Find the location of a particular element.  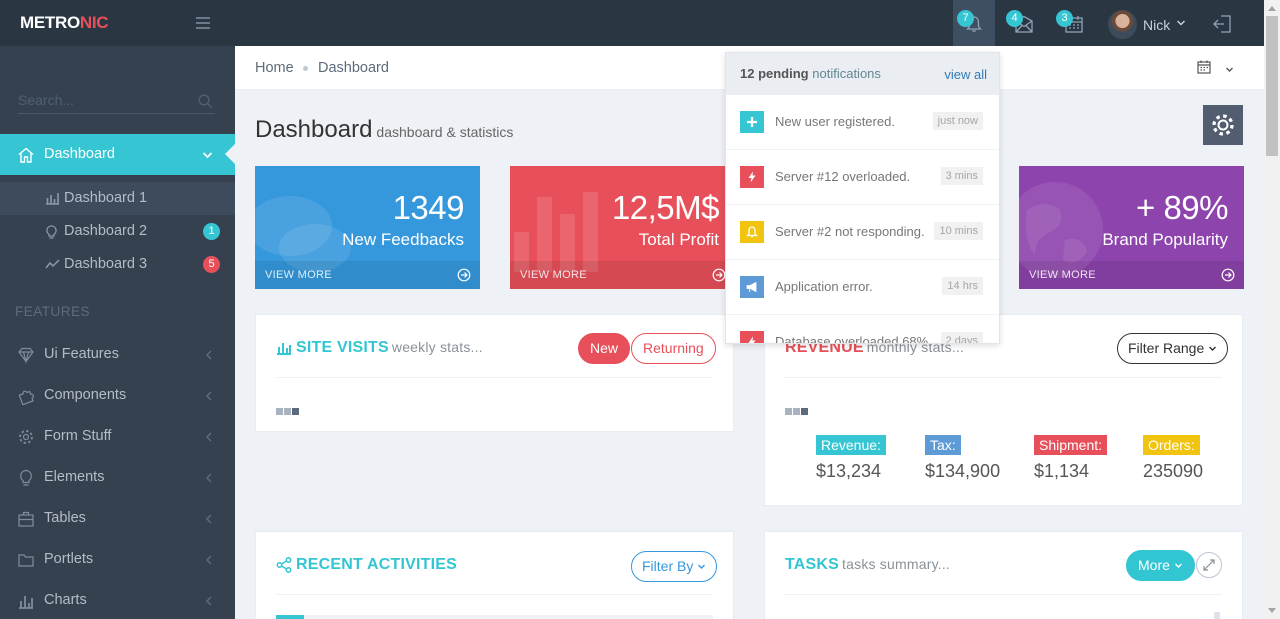

expand-icon is located at coordinates (1209, 565).